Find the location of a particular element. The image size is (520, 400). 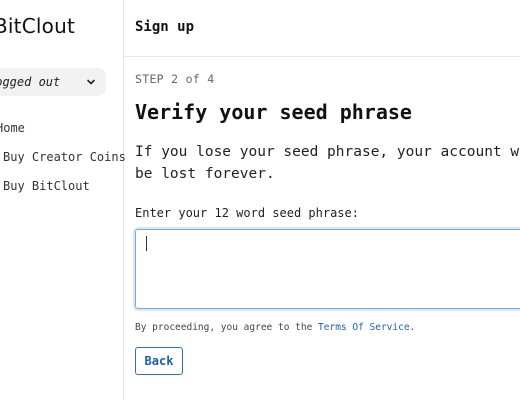

sidebar-item-home: Home is located at coordinates (12, 128).